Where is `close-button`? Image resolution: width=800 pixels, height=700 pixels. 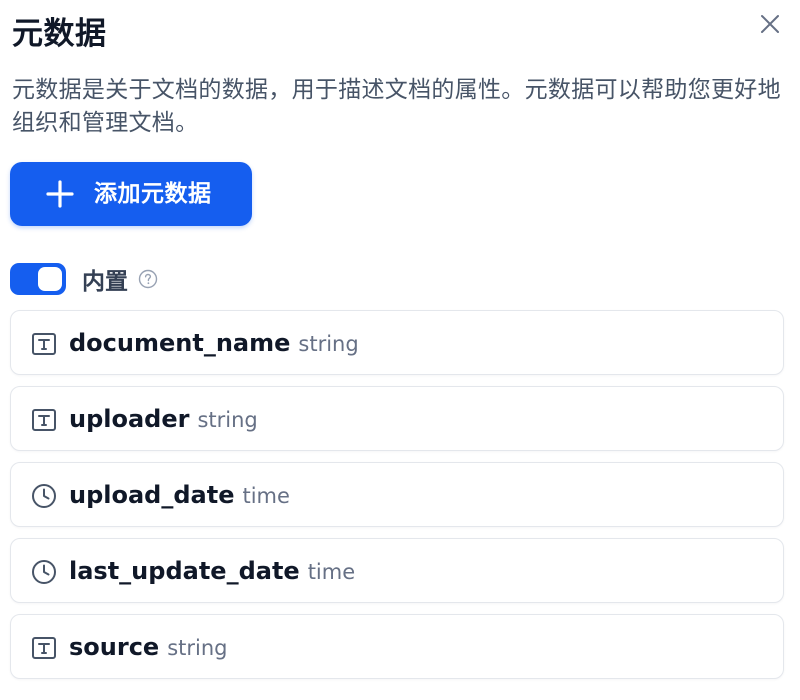 close-button is located at coordinates (770, 26).